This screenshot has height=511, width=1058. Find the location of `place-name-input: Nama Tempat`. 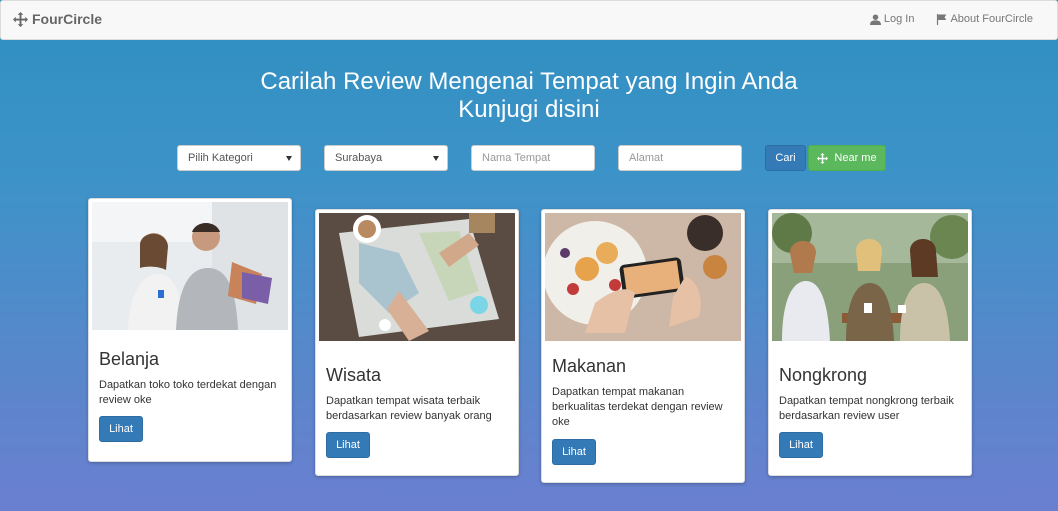

place-name-input: Nama Tempat is located at coordinates (533, 158).